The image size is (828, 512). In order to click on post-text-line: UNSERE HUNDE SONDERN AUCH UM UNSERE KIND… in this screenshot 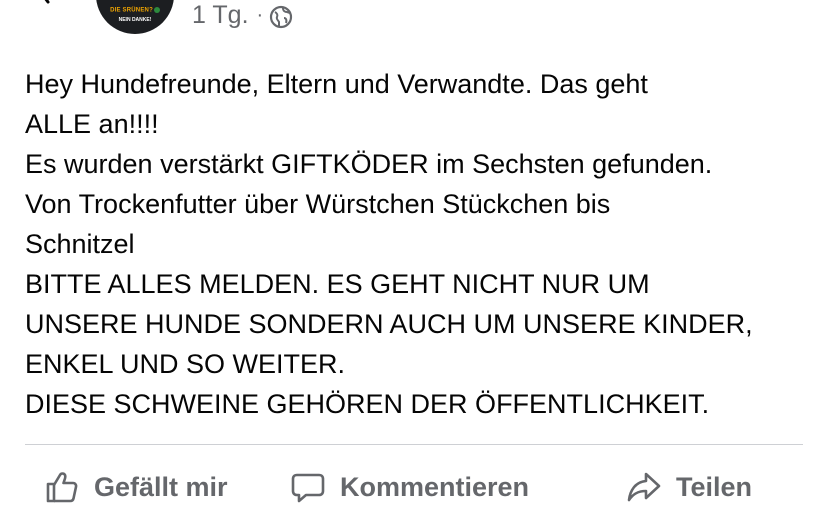, I will do `click(389, 324)`.